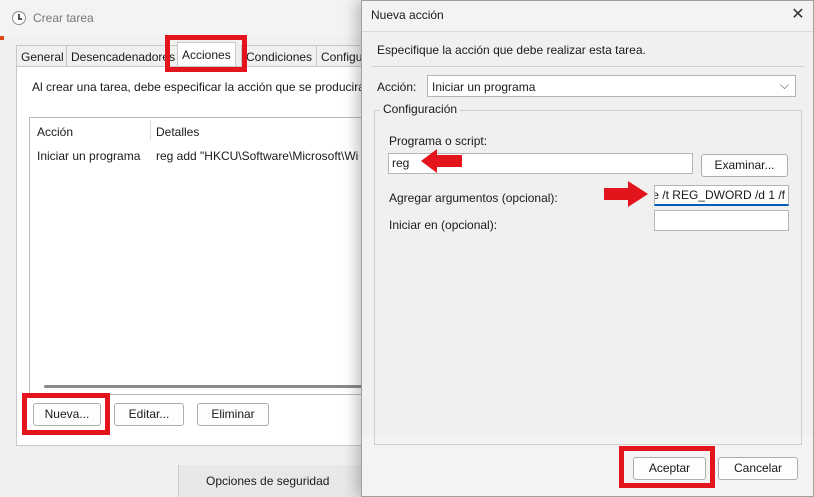  What do you see at coordinates (429, 161) in the screenshot?
I see `annotation-arrow-program` at bounding box center [429, 161].